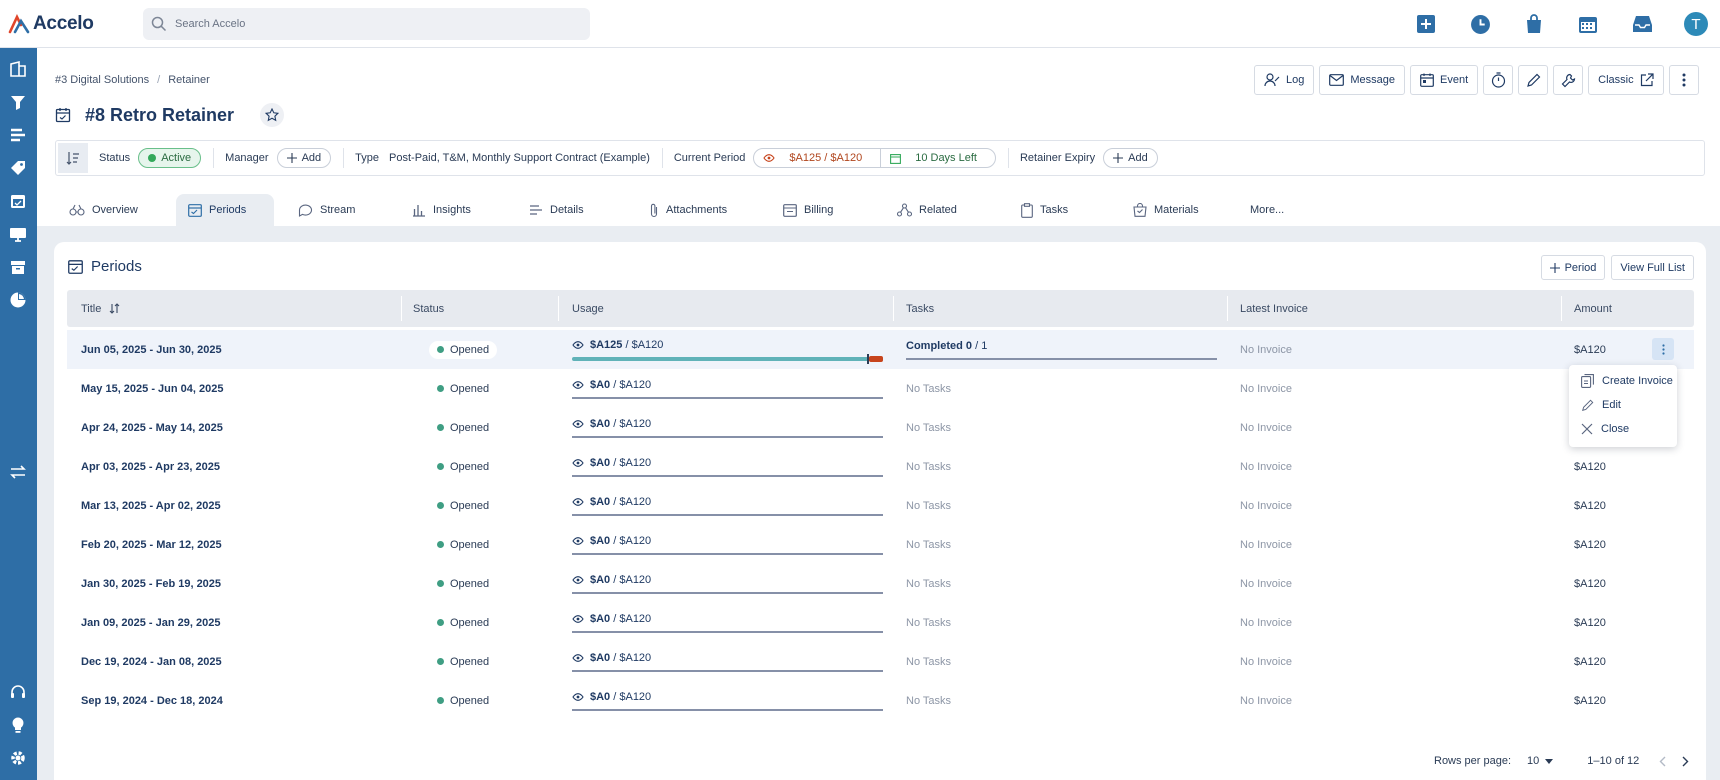  I want to click on ideas-lightbulb-icon, so click(18, 725).